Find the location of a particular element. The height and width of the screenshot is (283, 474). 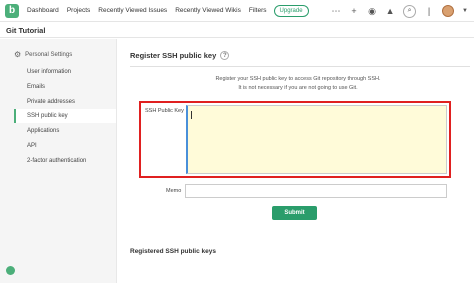

section-title: Register SSH public key ? is located at coordinates (180, 55).